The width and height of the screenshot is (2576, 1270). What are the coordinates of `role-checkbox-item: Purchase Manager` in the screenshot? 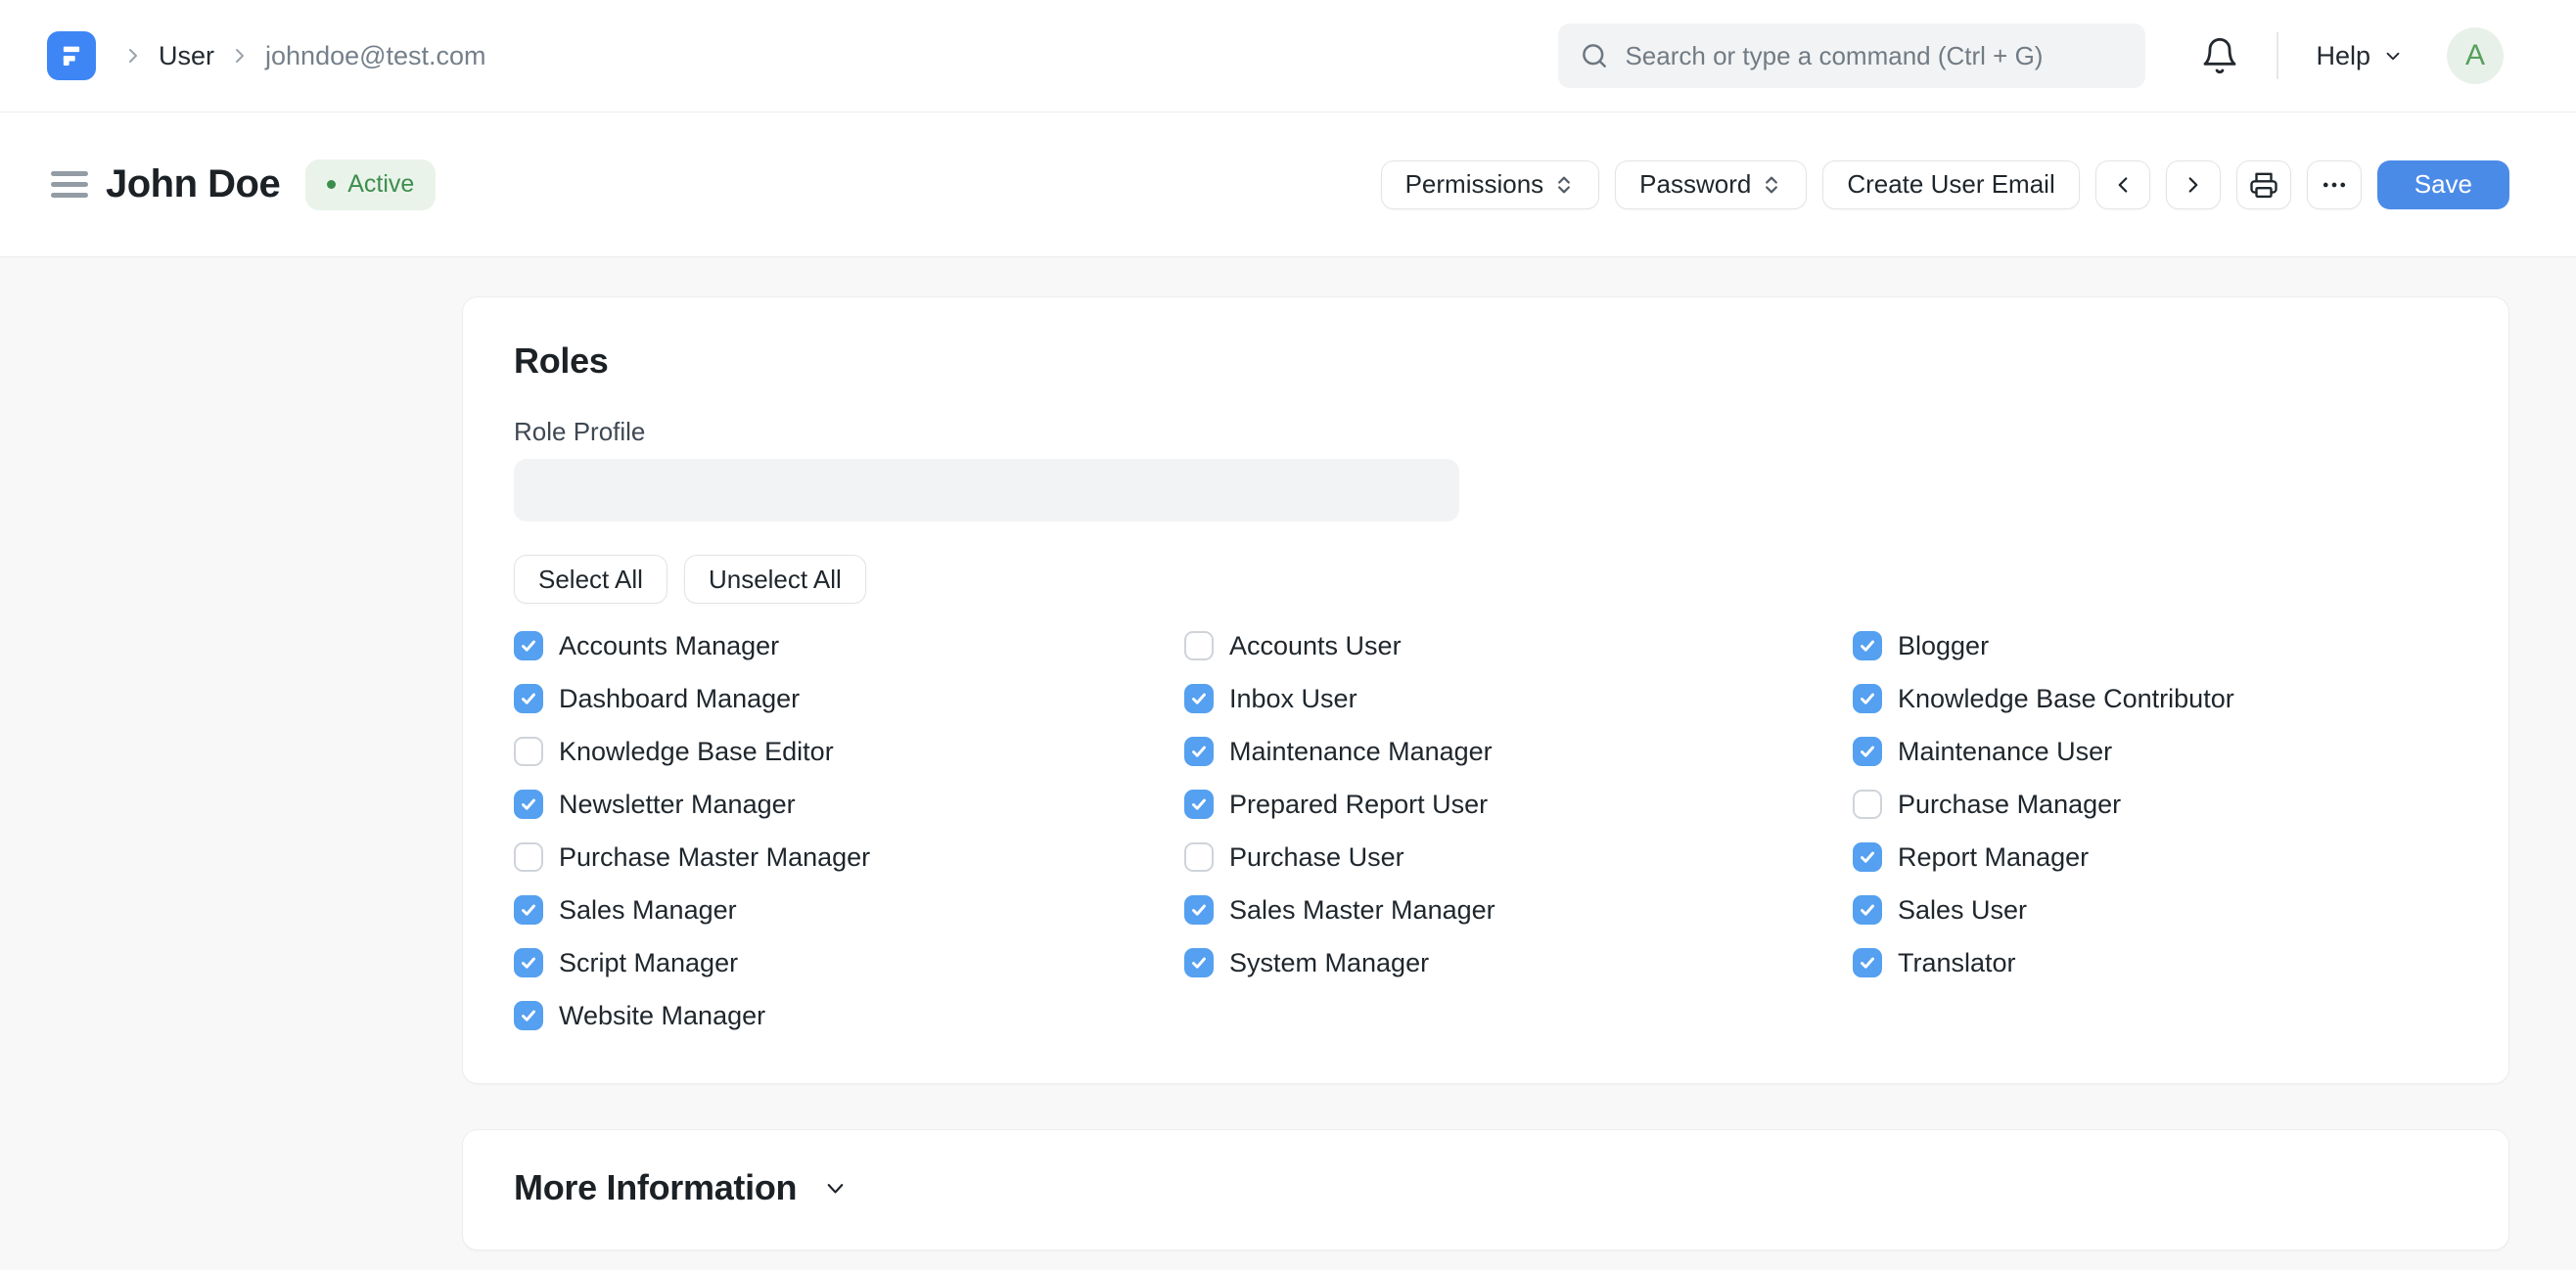 It's located at (2155, 804).